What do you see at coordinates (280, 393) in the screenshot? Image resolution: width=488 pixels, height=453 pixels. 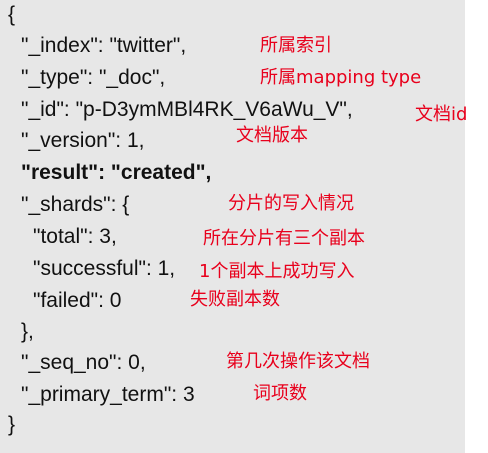 I see `annotation-primary-term: 词项数` at bounding box center [280, 393].